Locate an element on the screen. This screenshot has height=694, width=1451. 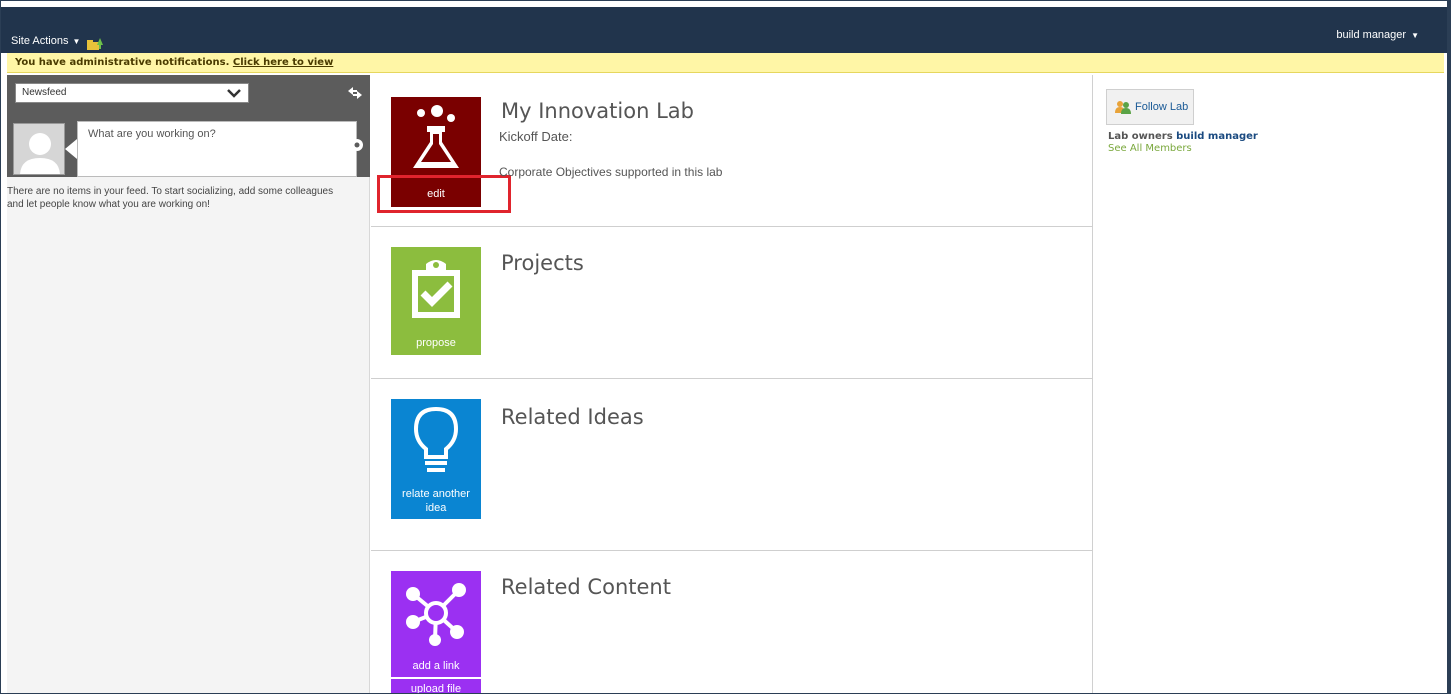
content-tile-image is located at coordinates (436, 613).